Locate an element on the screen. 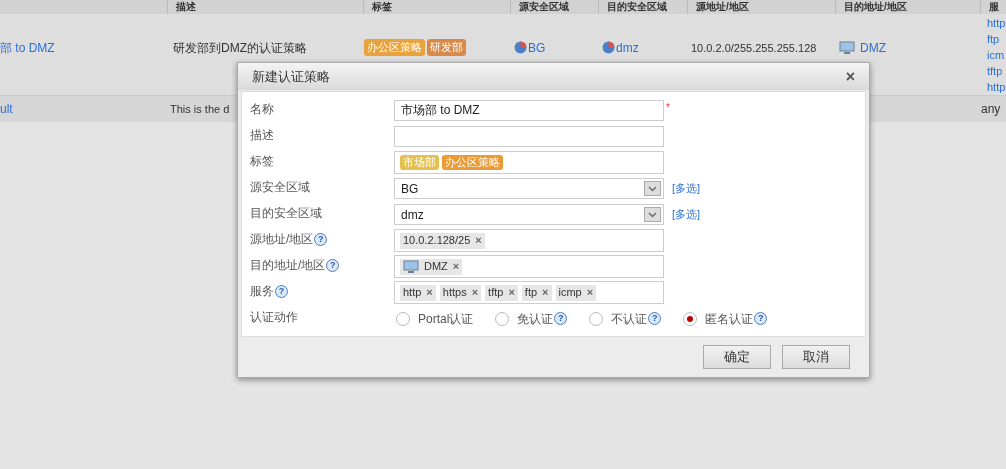 Image resolution: width=1006 pixels, height=469 pixels. table-cell-text: DMZ is located at coordinates (873, 48).